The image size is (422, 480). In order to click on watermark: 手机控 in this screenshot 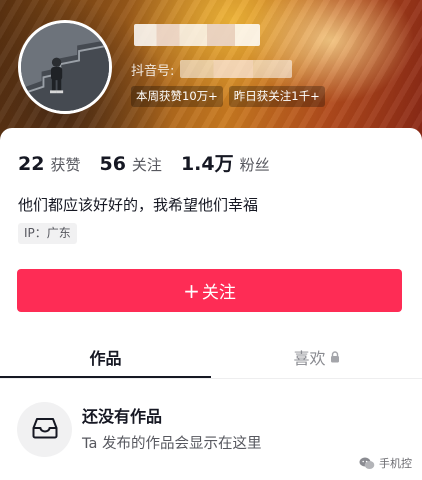, I will do `click(385, 463)`.